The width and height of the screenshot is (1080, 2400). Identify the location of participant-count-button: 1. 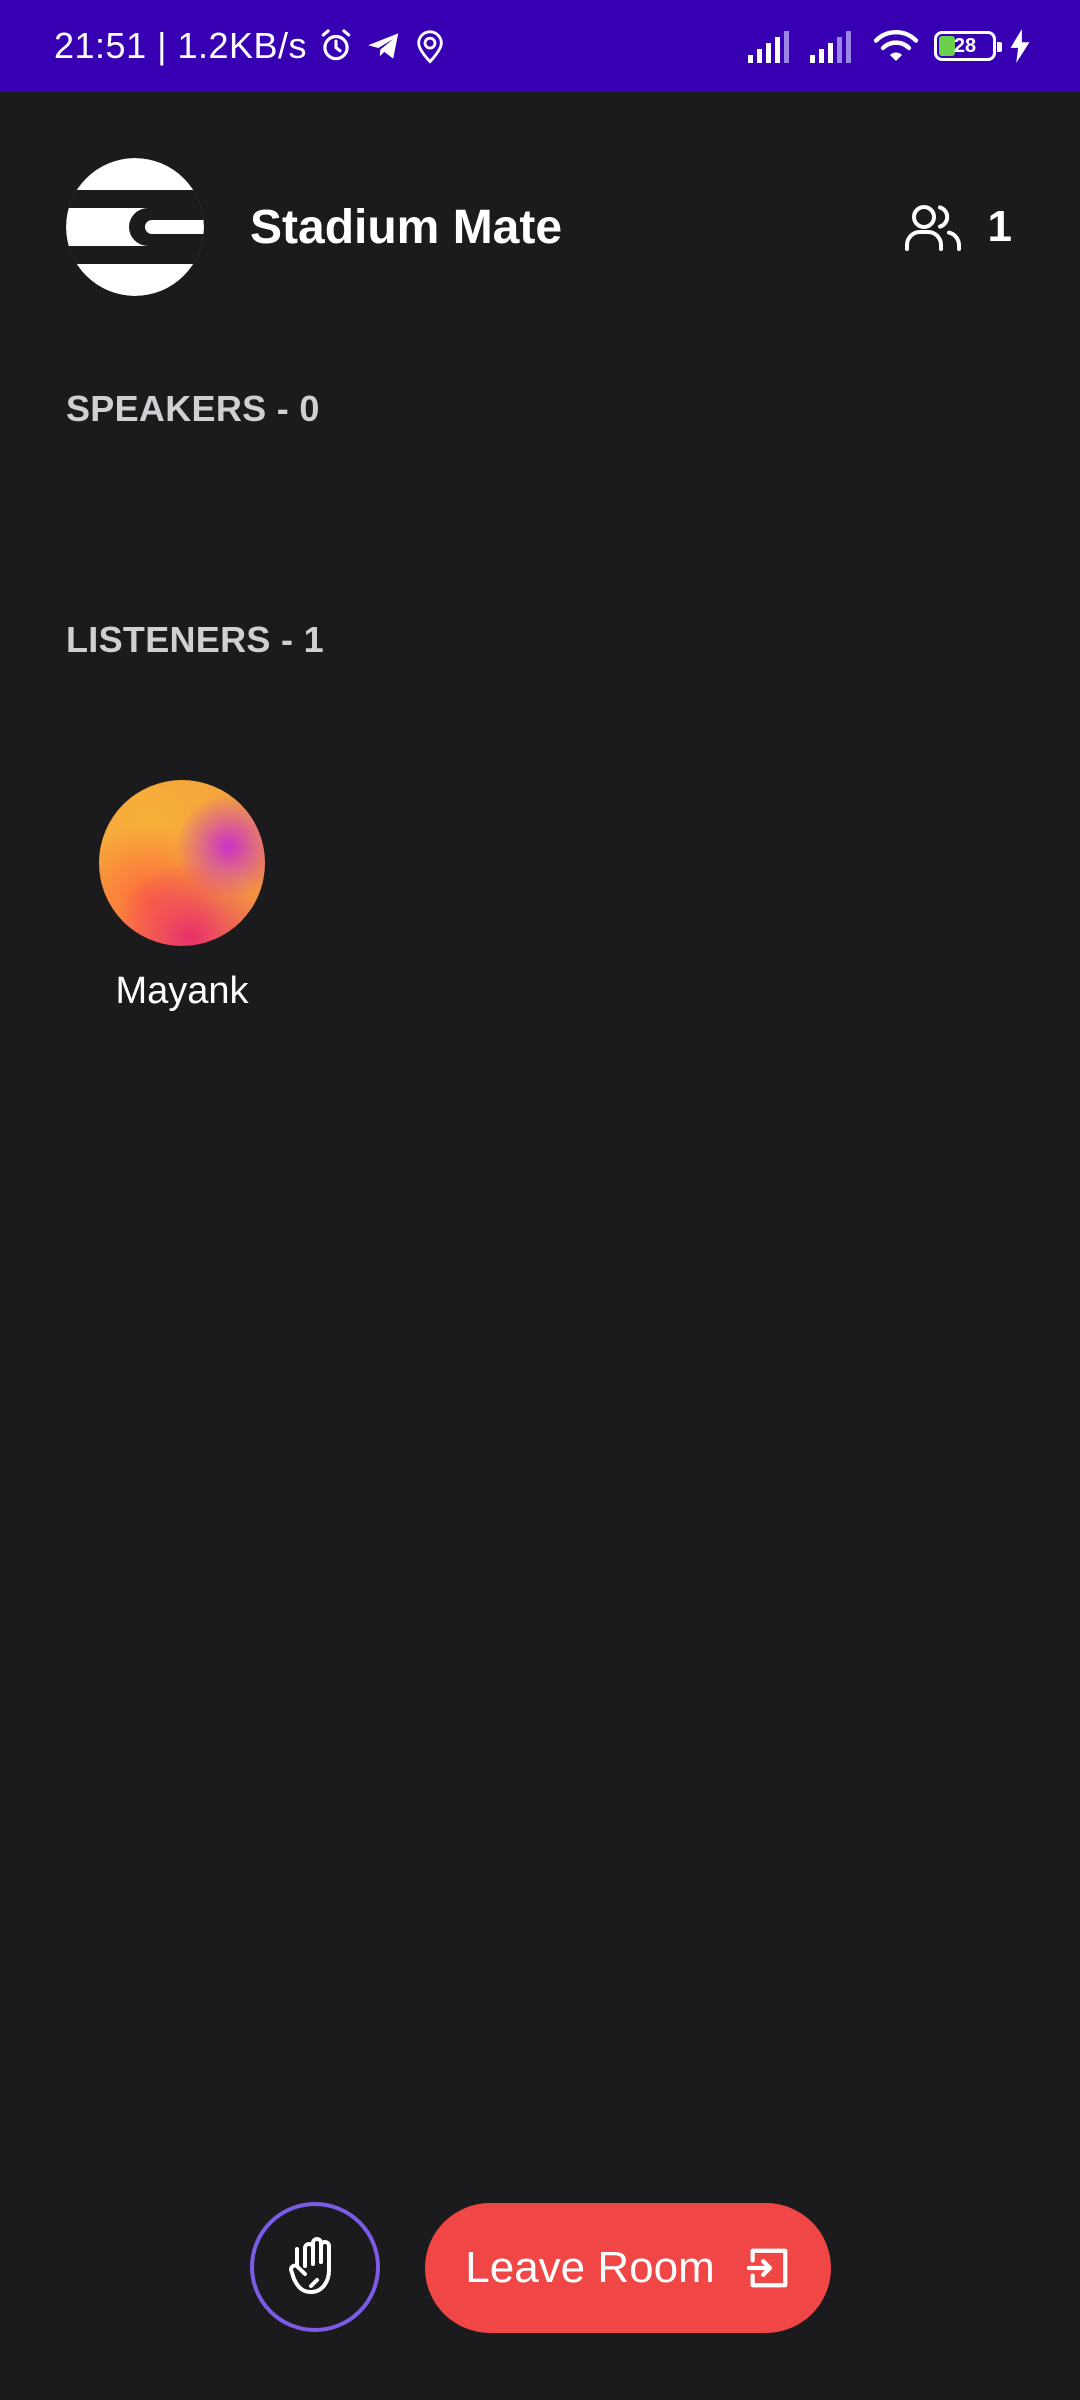
(958, 227).